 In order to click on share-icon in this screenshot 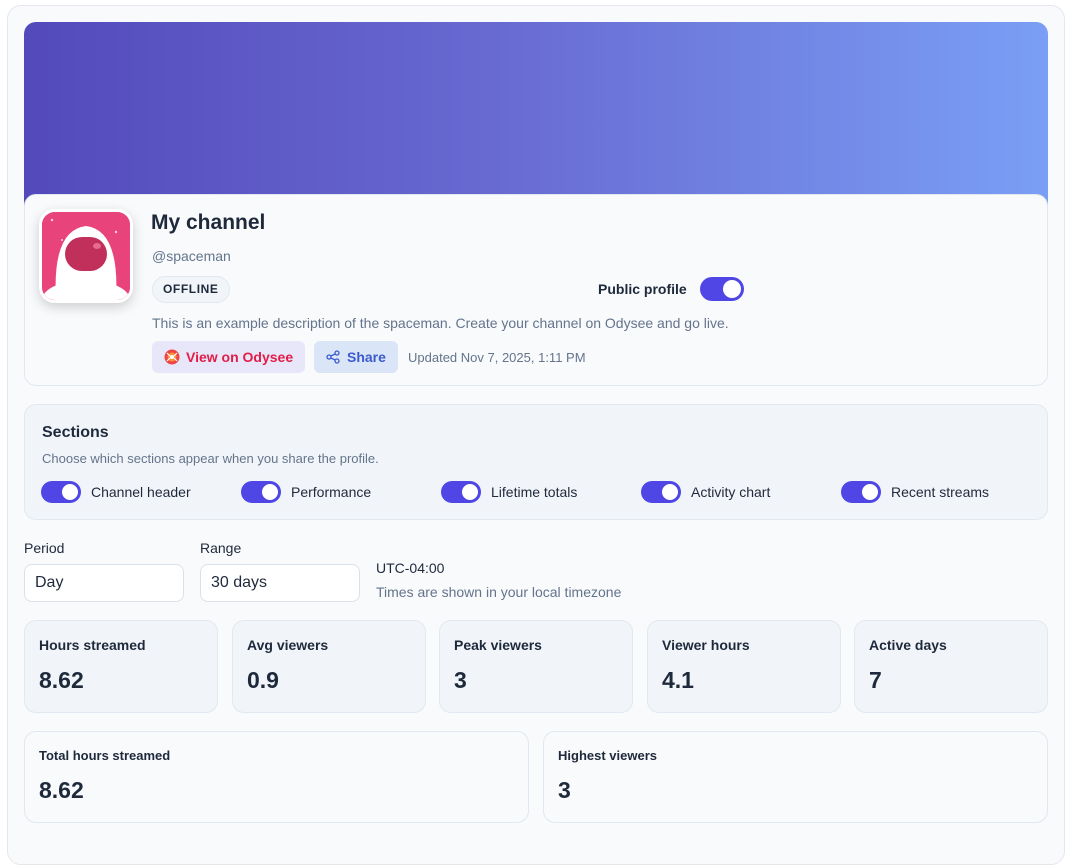, I will do `click(333, 357)`.